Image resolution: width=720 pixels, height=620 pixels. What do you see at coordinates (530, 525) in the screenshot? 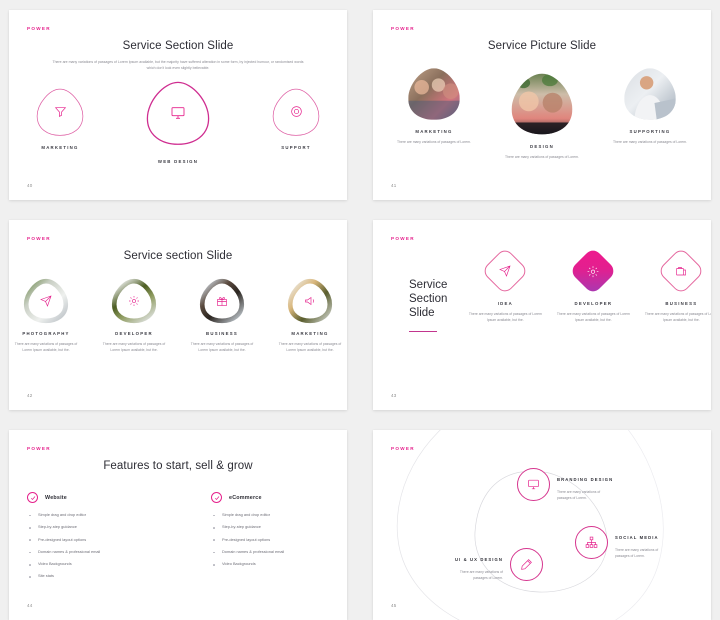
I see `background-blob-lines` at bounding box center [530, 525].